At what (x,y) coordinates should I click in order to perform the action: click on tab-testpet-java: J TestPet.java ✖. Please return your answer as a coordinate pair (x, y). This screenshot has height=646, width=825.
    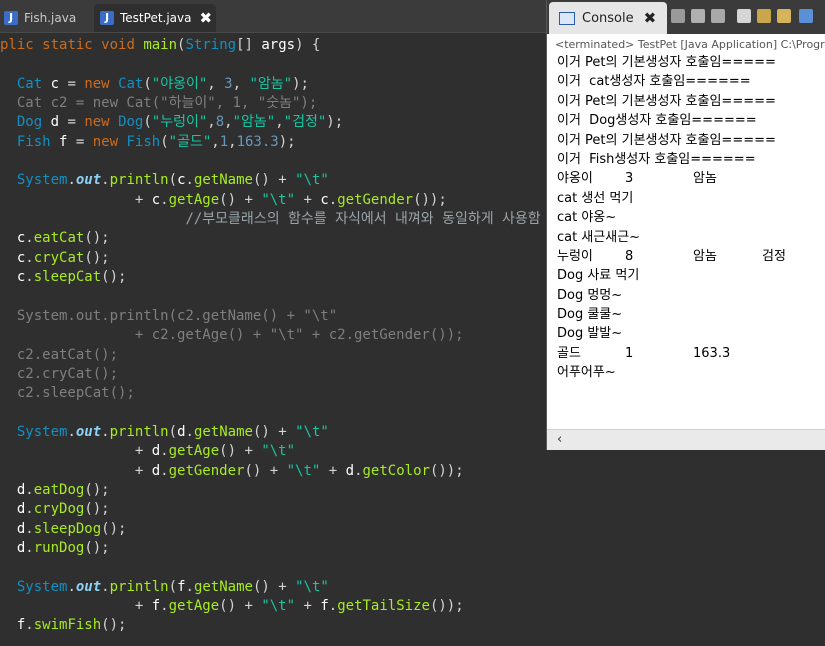
    Looking at the image, I should click on (155, 18).